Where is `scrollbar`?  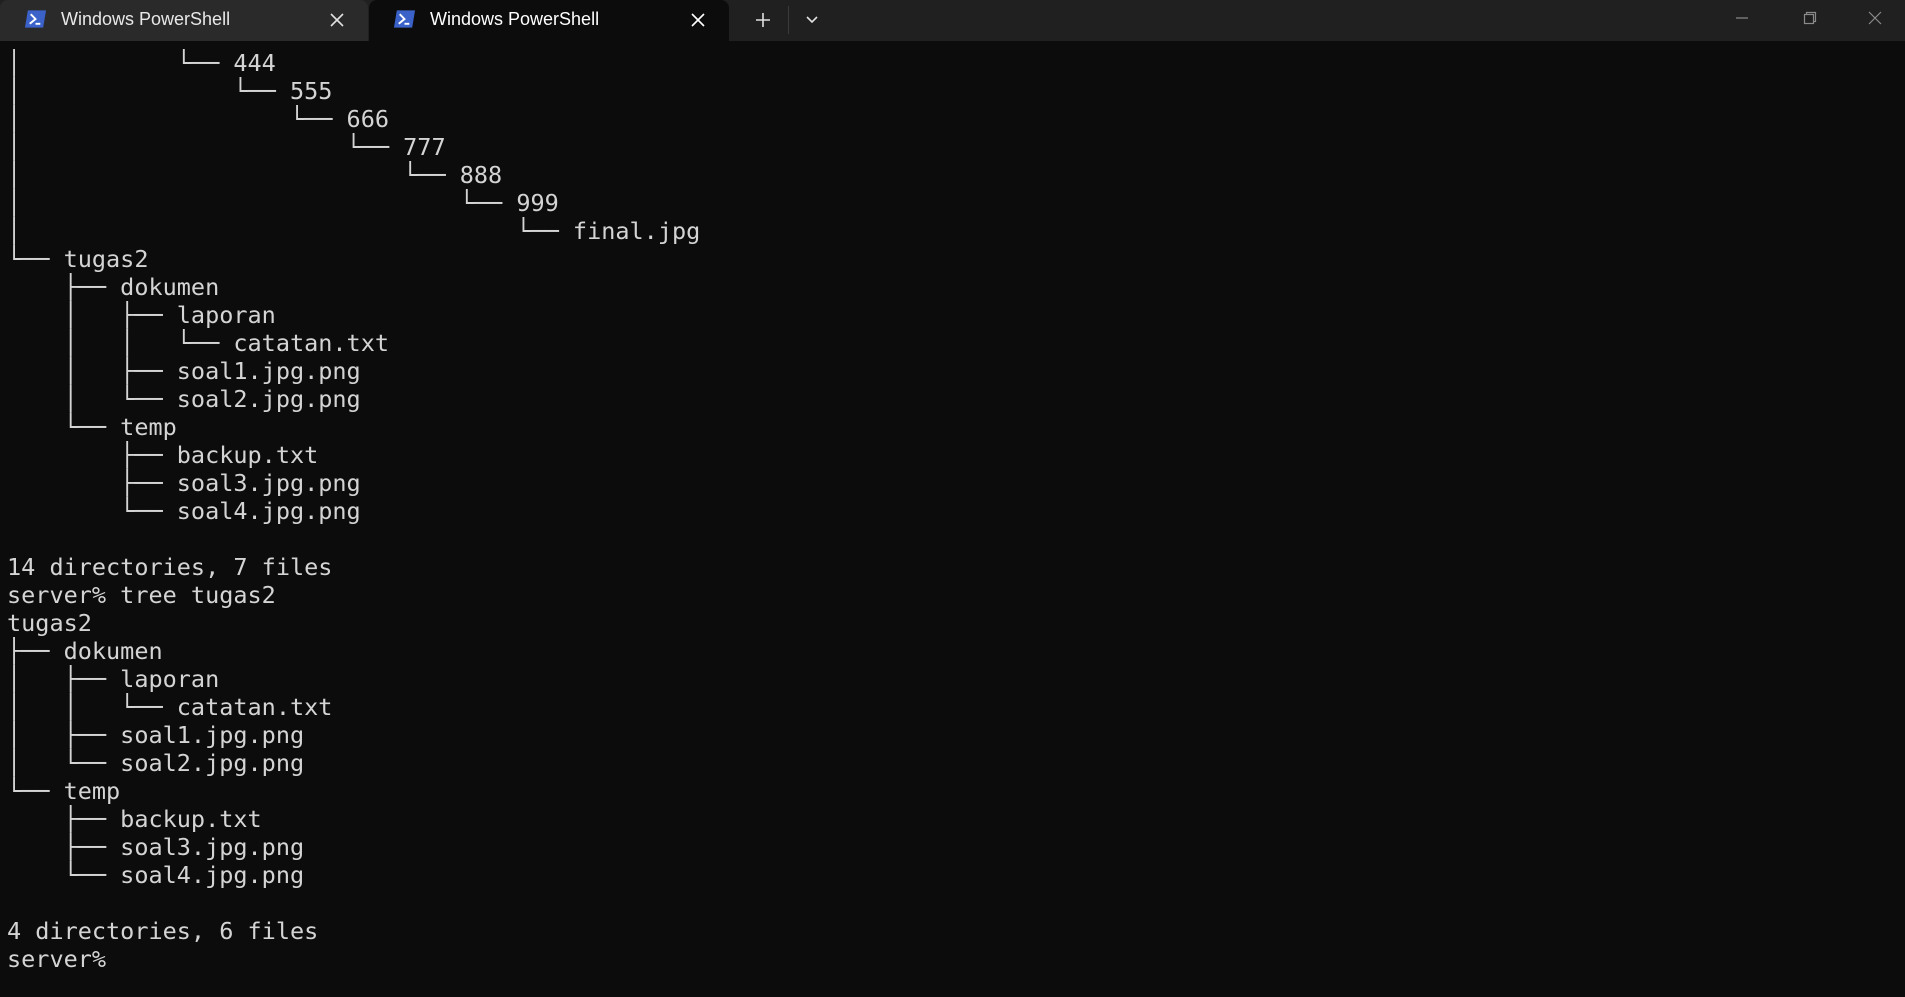
scrollbar is located at coordinates (1900, 519).